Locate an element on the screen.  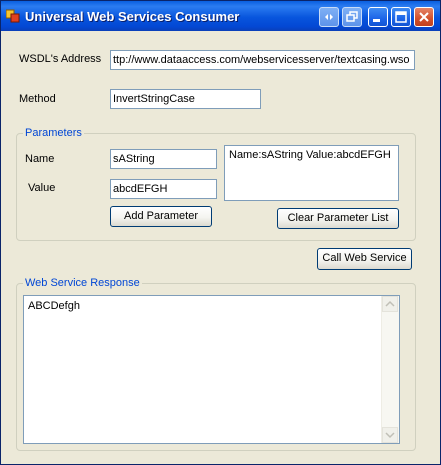
param-name-label: Name is located at coordinates (40, 159).